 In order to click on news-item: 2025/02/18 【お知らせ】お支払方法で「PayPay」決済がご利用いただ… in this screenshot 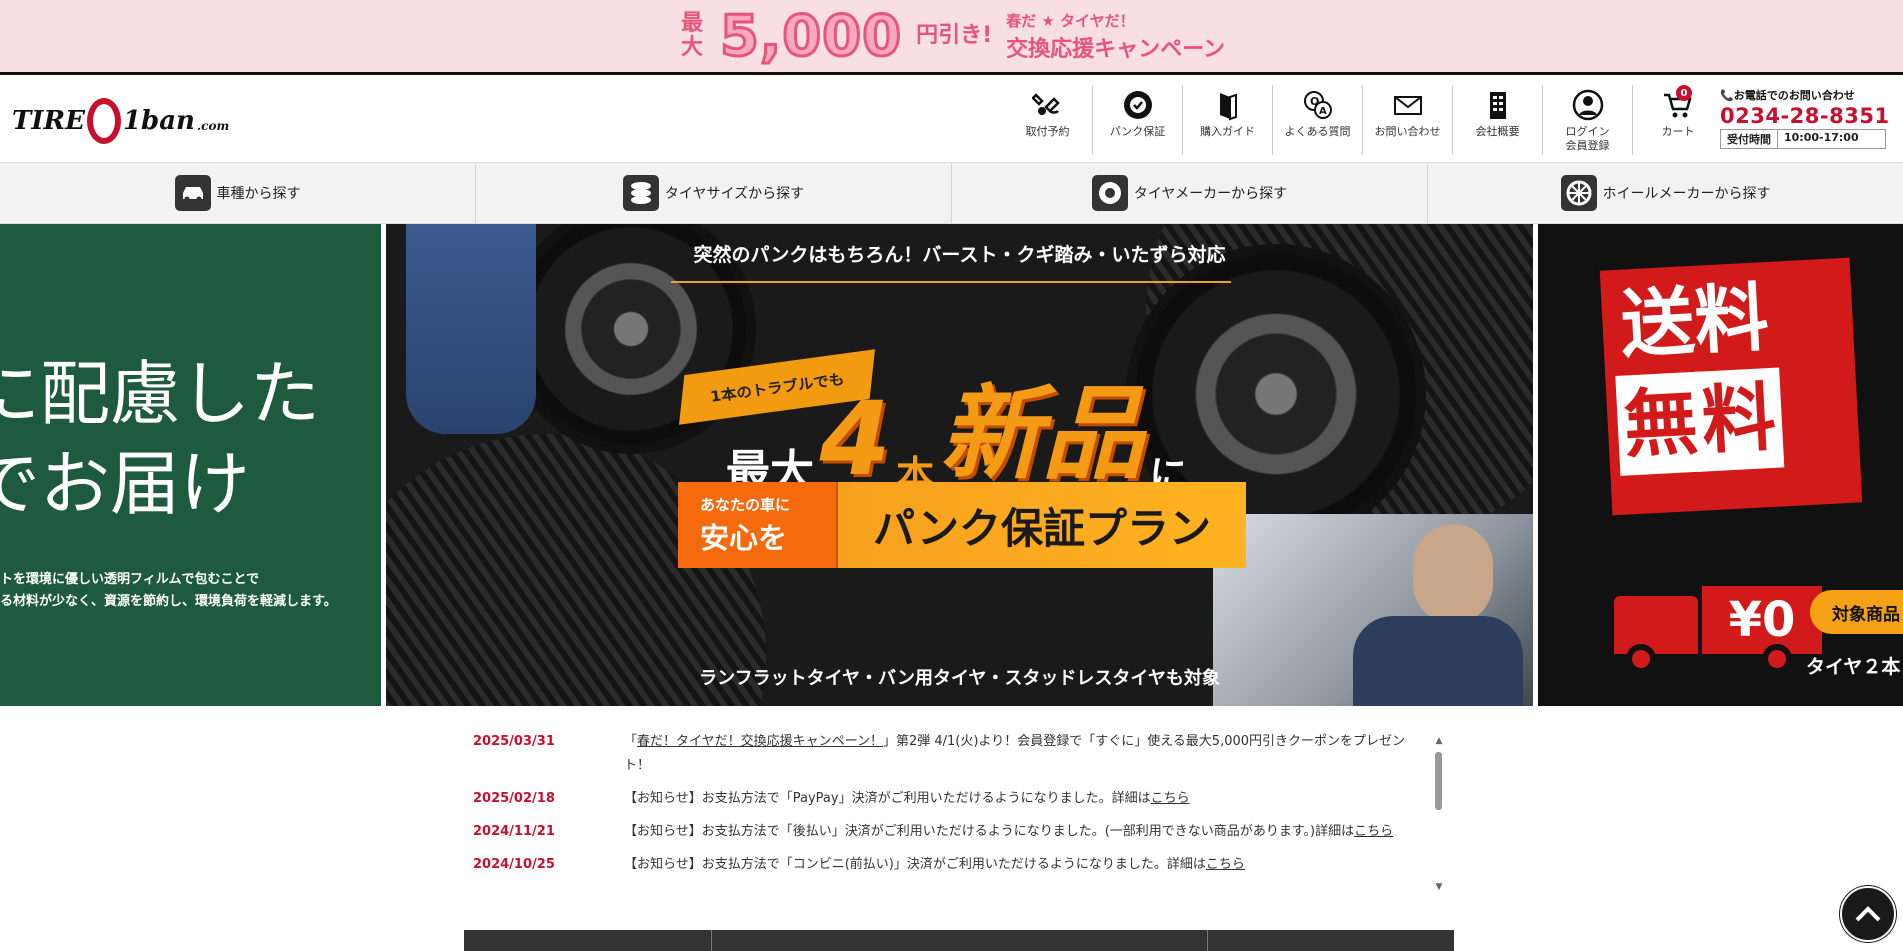, I will do `click(954, 799)`.